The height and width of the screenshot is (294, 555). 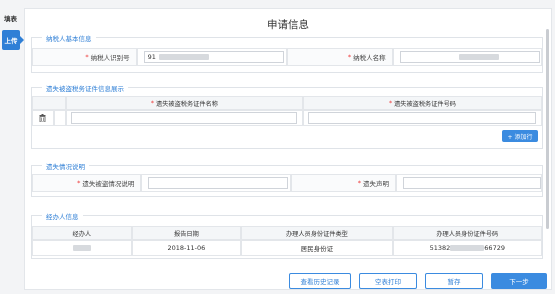 What do you see at coordinates (82, 233) in the screenshot?
I see `col-agent: 经办人` at bounding box center [82, 233].